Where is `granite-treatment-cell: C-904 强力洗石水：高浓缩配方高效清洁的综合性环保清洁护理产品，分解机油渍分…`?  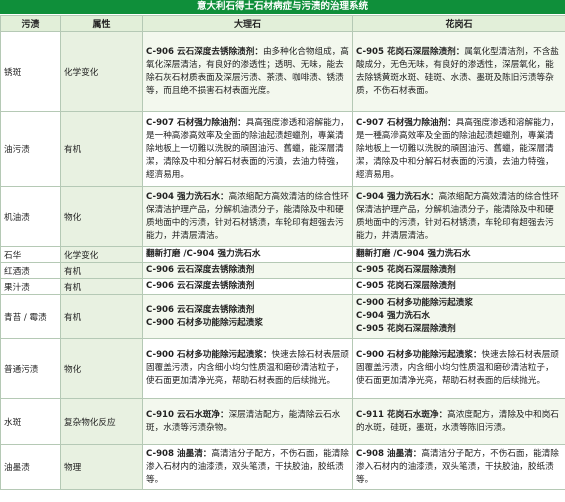 granite-treatment-cell: C-904 强力洗石水：高浓缩配方高效清洁的综合性环保清洁护理产品，分解机油渍分… is located at coordinates (458, 216).